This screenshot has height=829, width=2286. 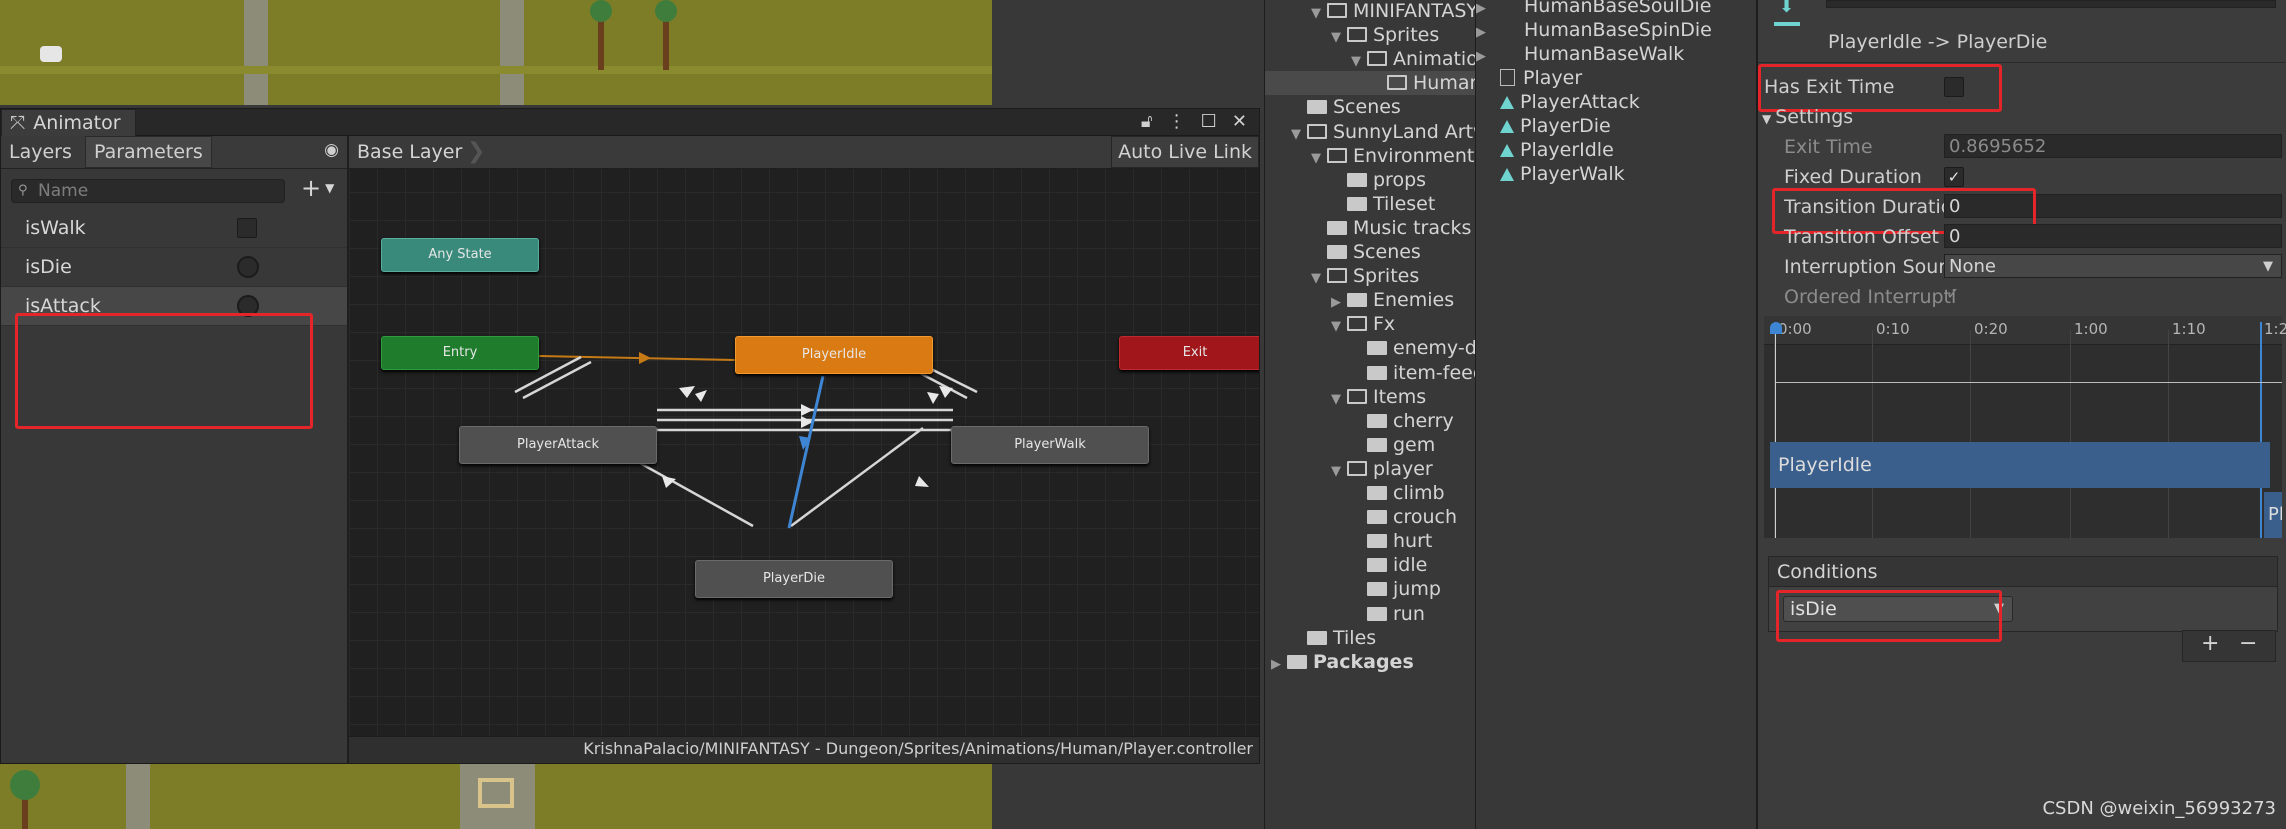 What do you see at coordinates (1239, 122) in the screenshot?
I see `close-icon: ✕` at bounding box center [1239, 122].